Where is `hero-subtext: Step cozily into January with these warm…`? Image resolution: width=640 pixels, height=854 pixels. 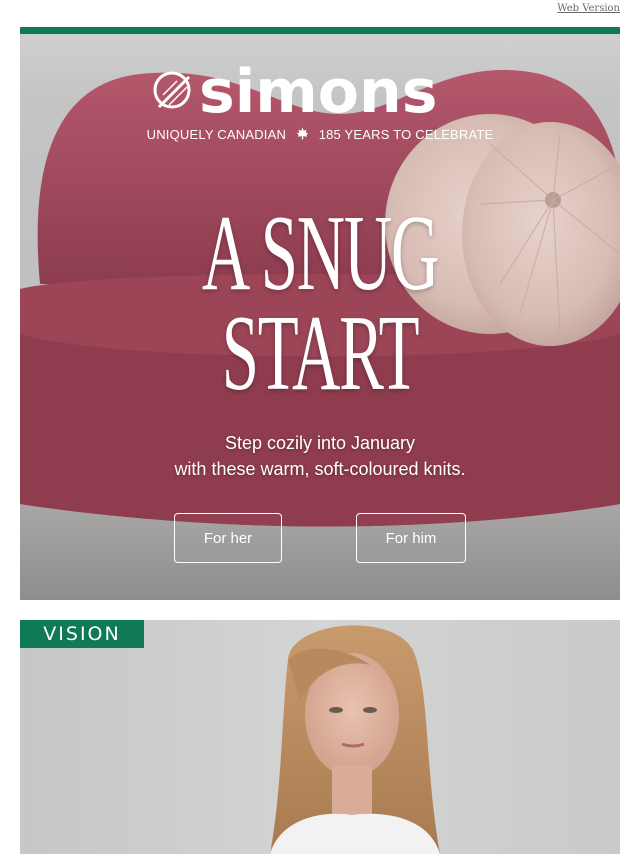 hero-subtext: Step cozily into January with these warm… is located at coordinates (320, 456).